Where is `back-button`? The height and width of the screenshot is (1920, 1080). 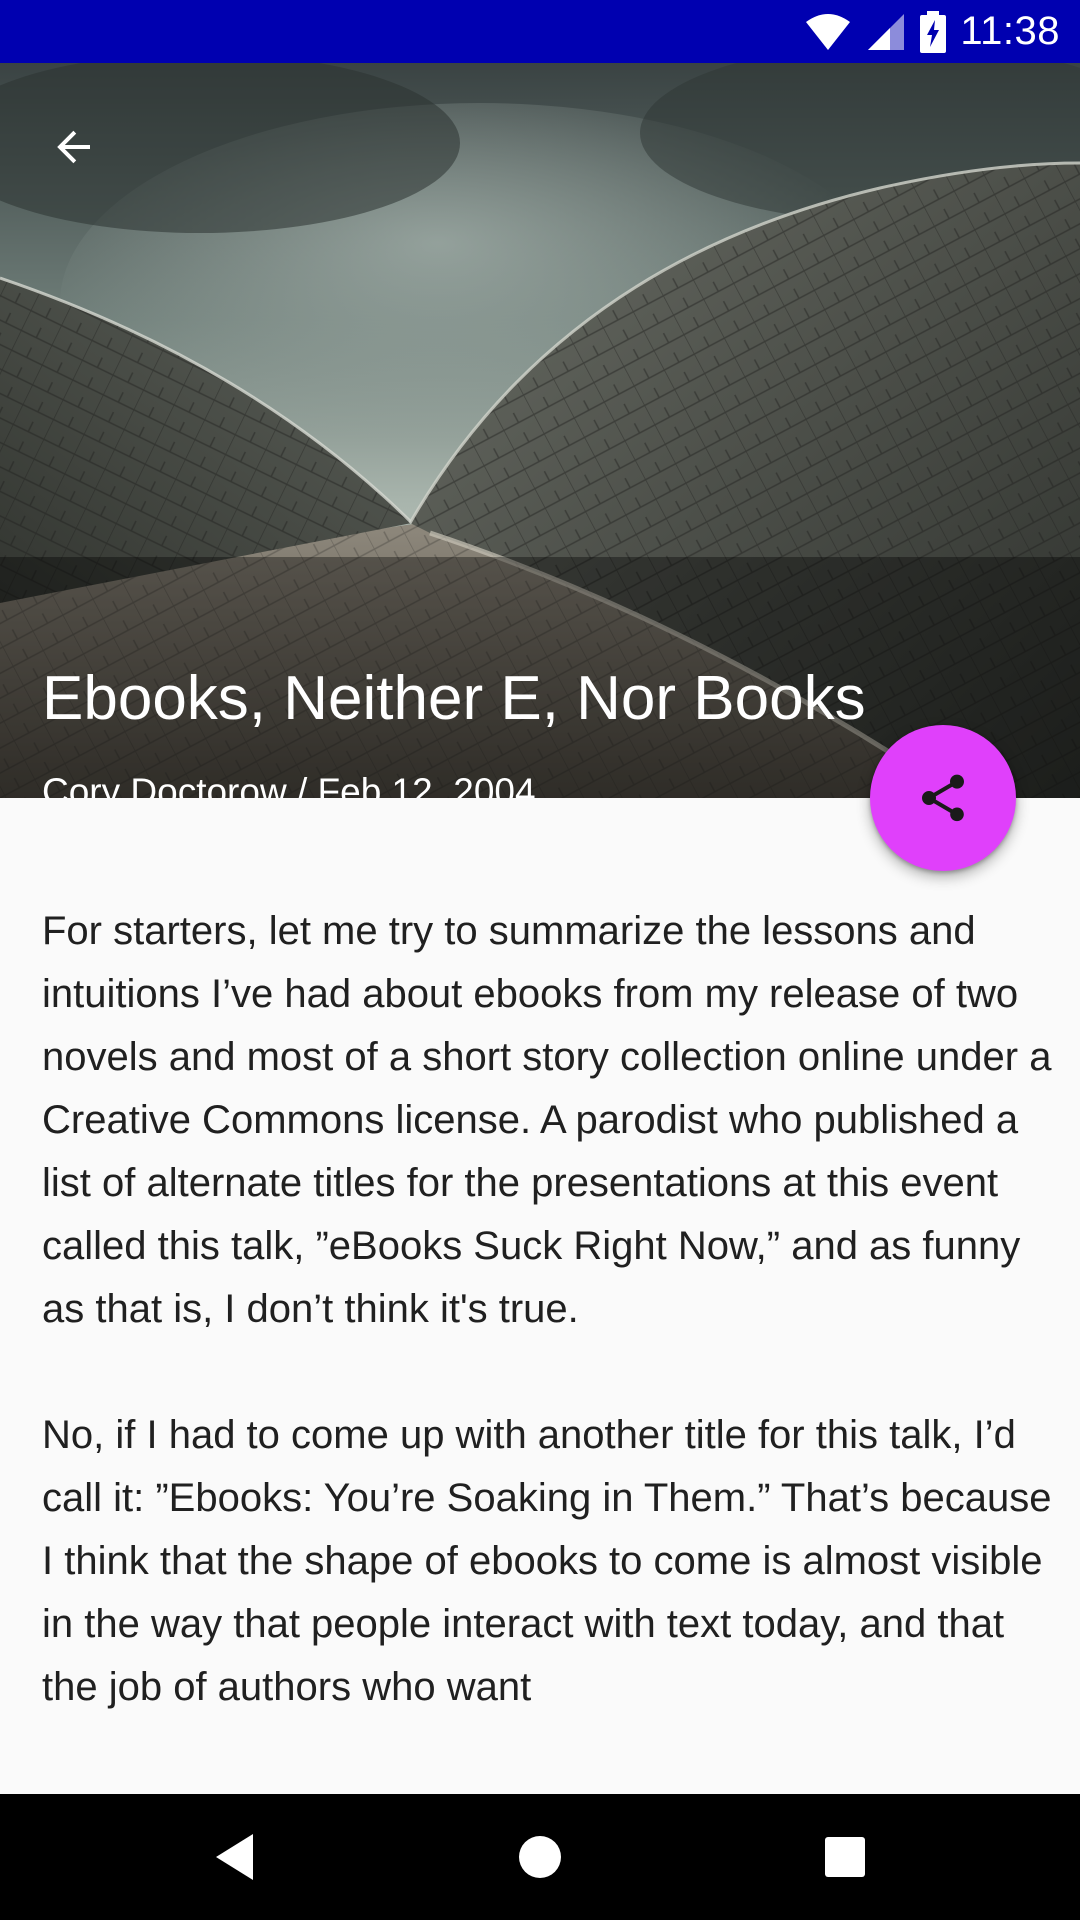 back-button is located at coordinates (74, 147).